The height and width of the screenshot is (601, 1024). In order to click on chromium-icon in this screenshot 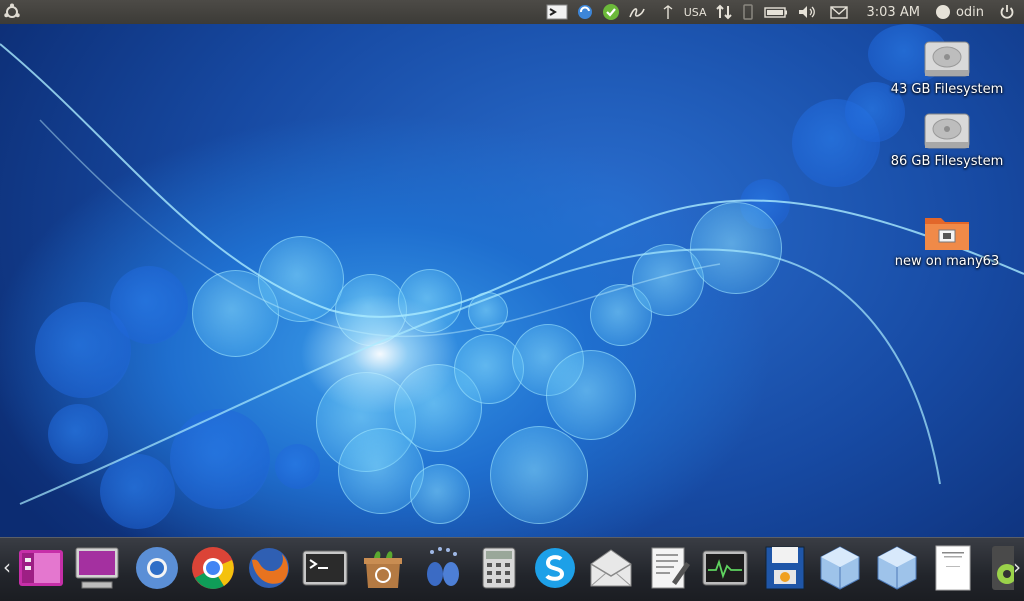, I will do `click(157, 568)`.